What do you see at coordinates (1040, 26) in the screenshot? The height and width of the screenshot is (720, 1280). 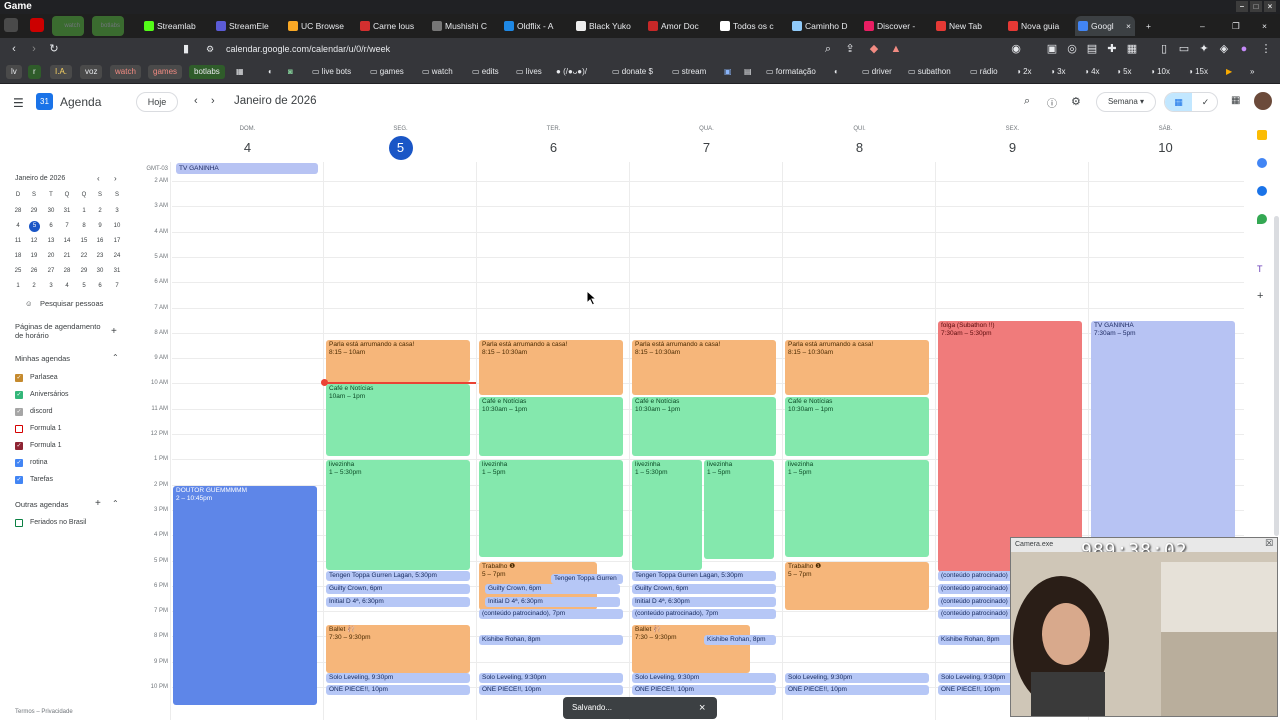 I see `tab: Nova guia` at bounding box center [1040, 26].